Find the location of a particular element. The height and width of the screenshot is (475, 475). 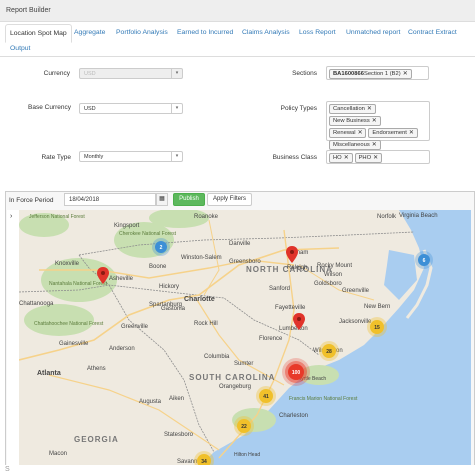

section-name: Section 1 (B2) is located at coordinates (382, 74).